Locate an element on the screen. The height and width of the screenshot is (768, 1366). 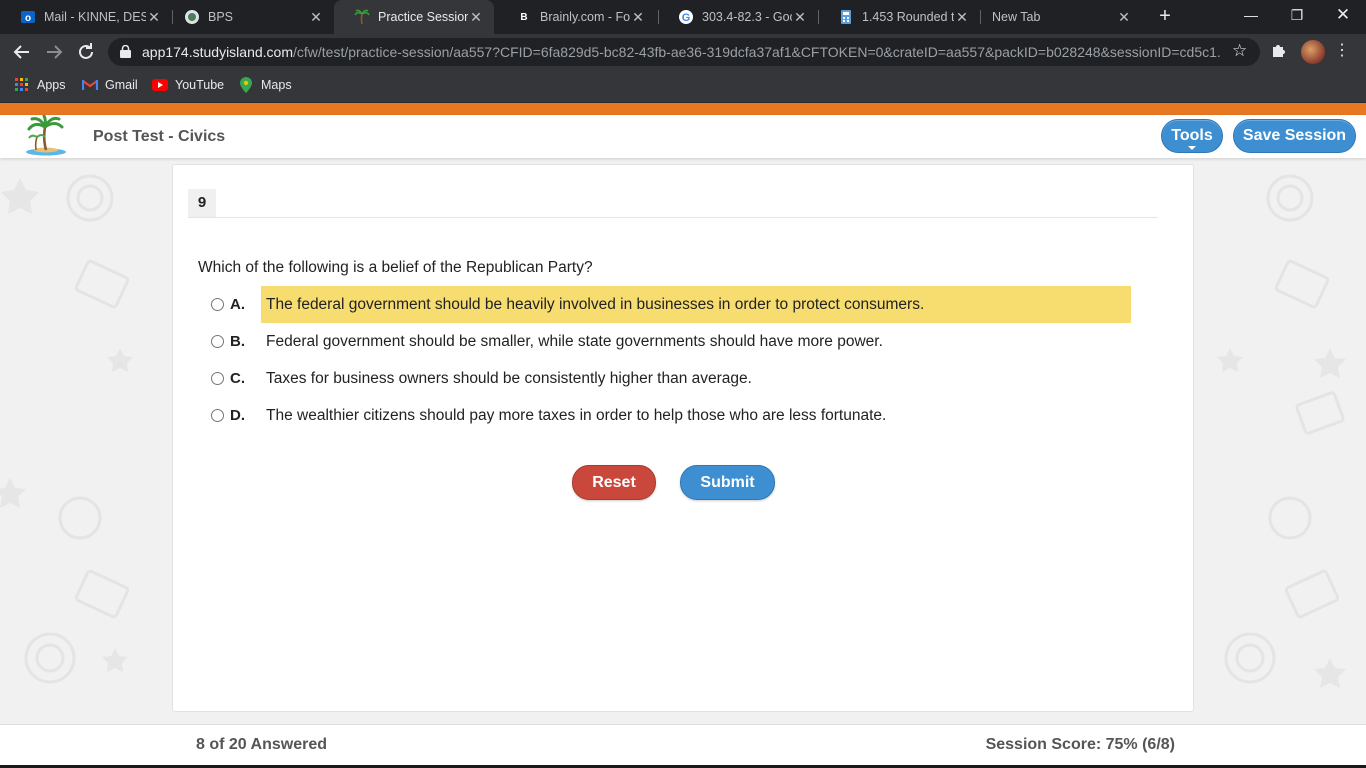
browser-tab-google: G 303.4-82.3 - Goog ✕ is located at coordinates (738, 17).